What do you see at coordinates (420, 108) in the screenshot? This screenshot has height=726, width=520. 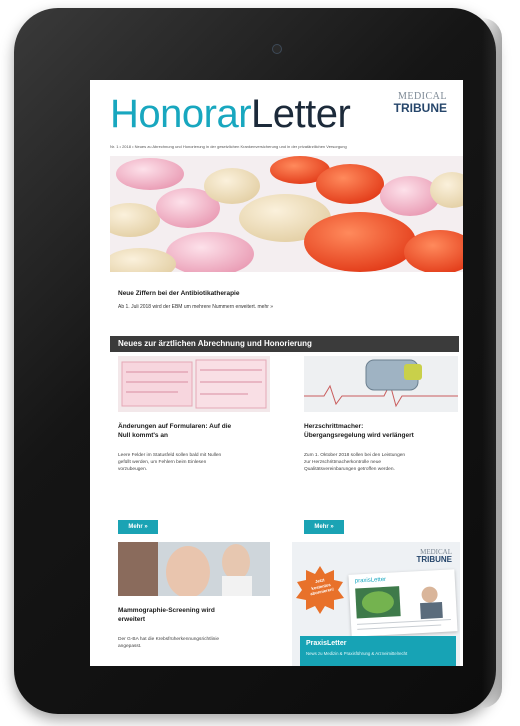 I see `publisher-line2: TRIBUNE` at bounding box center [420, 108].